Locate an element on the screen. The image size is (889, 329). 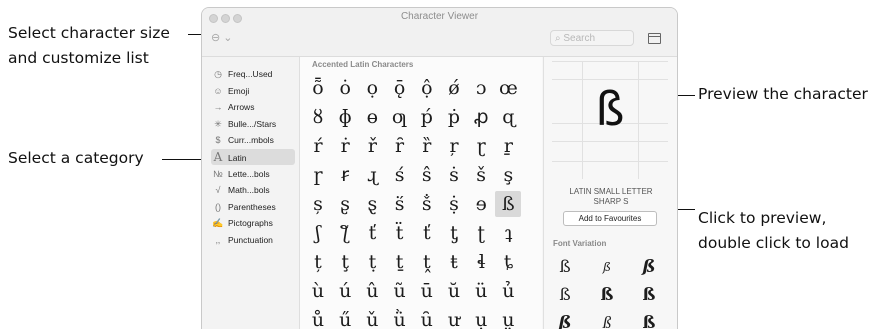
sidebar-item-curr-mbols: $ Curr...mbols is located at coordinates (254, 140).